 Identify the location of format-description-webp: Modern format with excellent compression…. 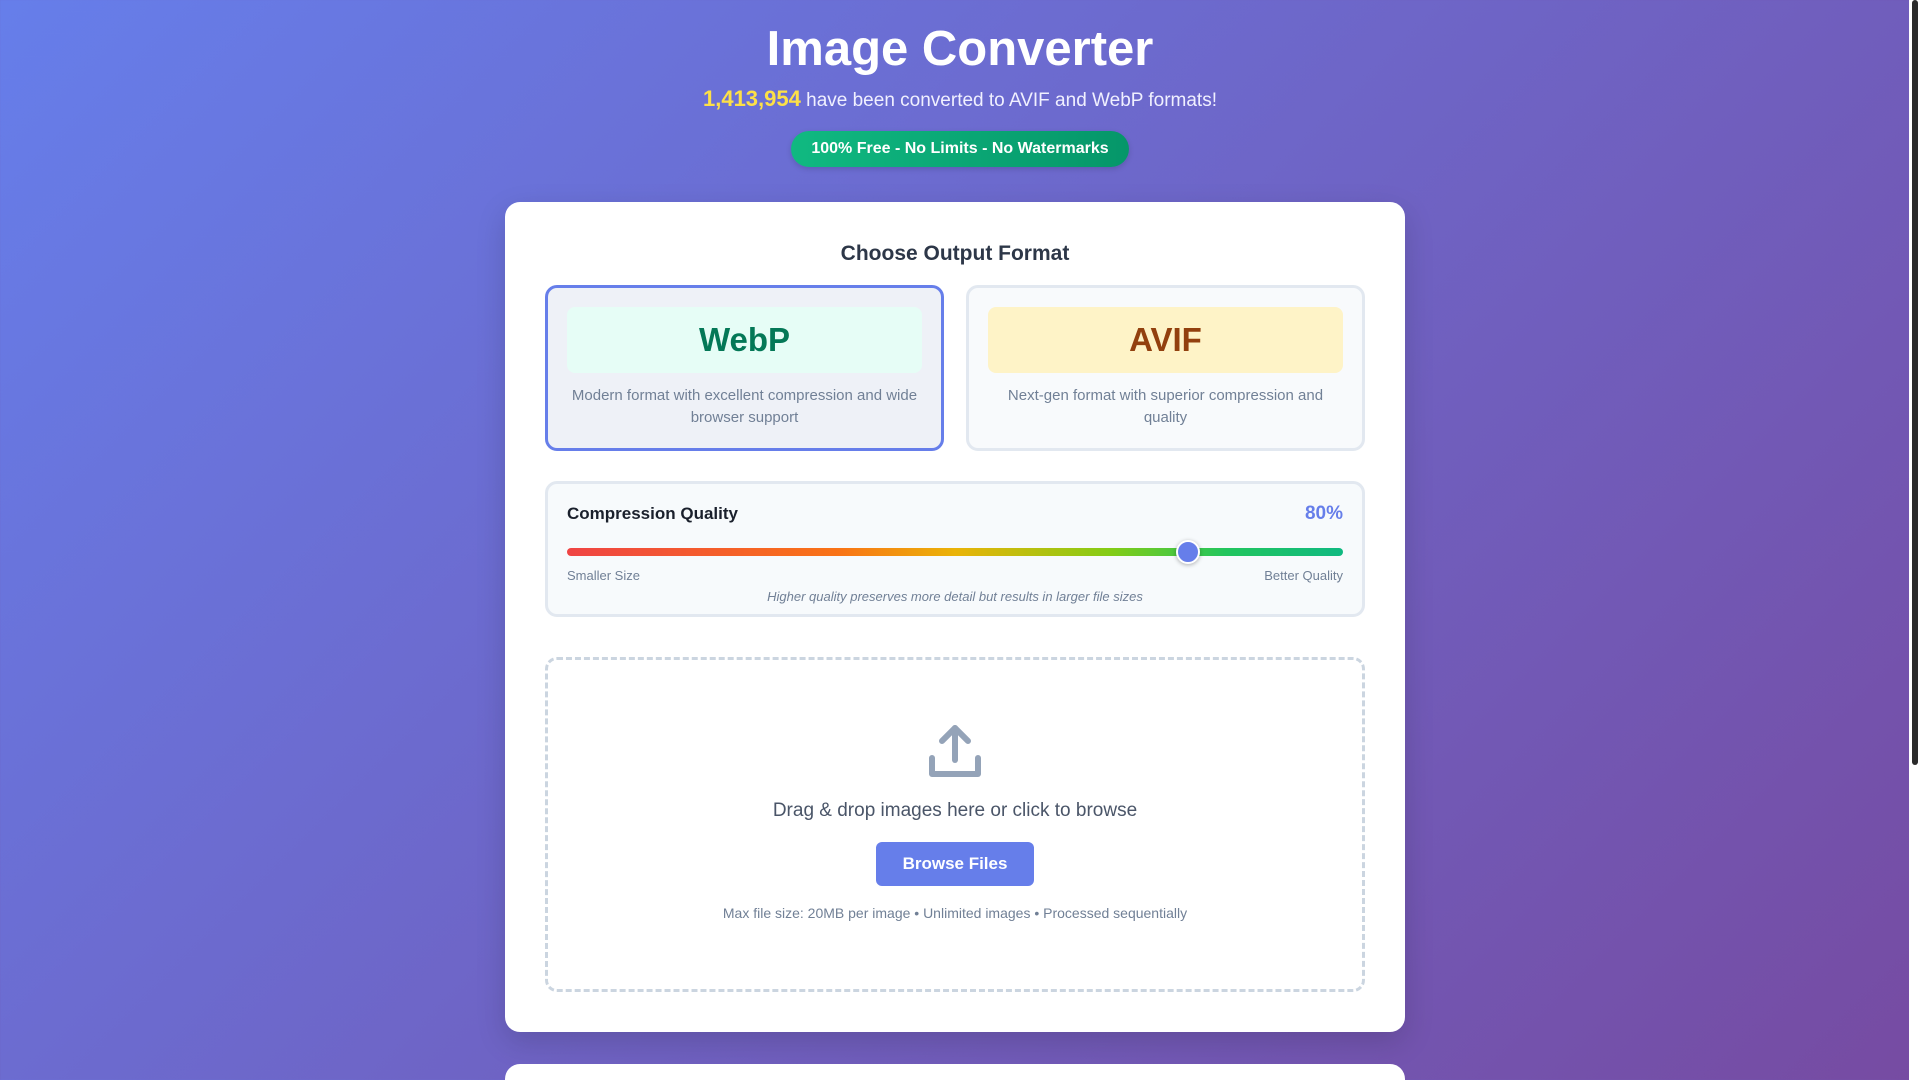
(744, 406).